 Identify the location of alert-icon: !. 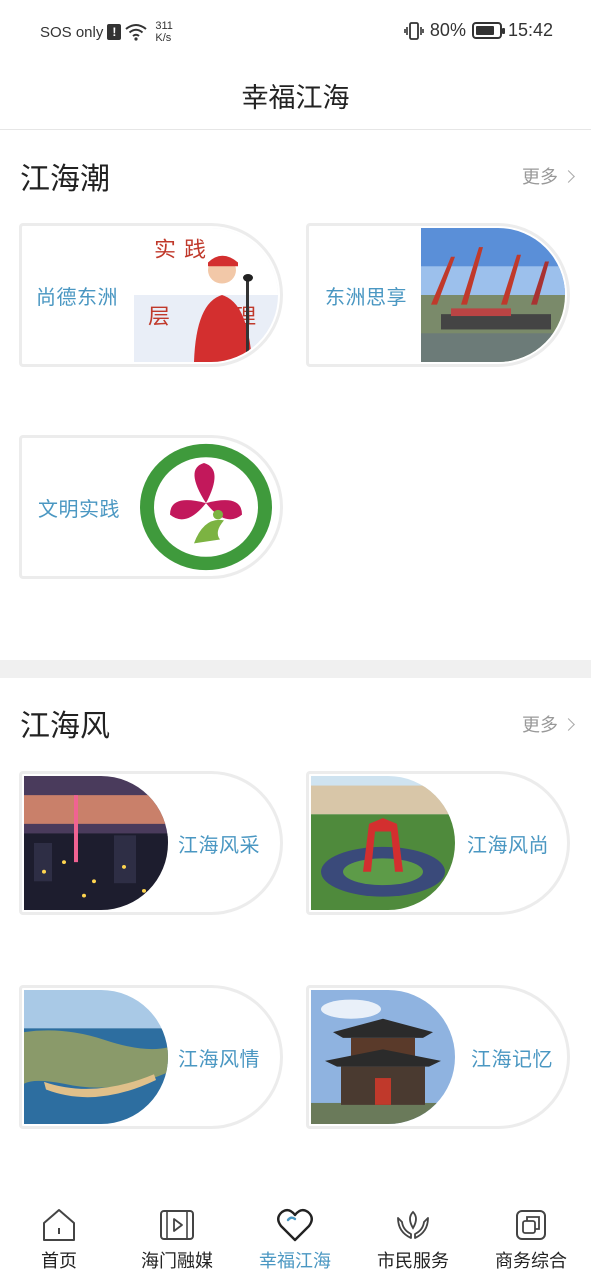
(114, 32).